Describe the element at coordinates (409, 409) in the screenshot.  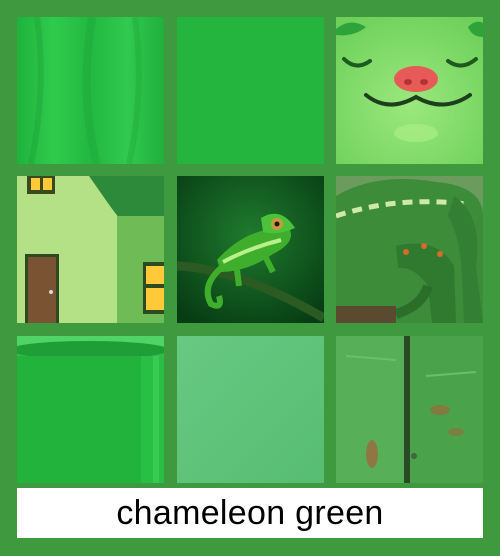
I see `green-wood-planks-image` at that location.